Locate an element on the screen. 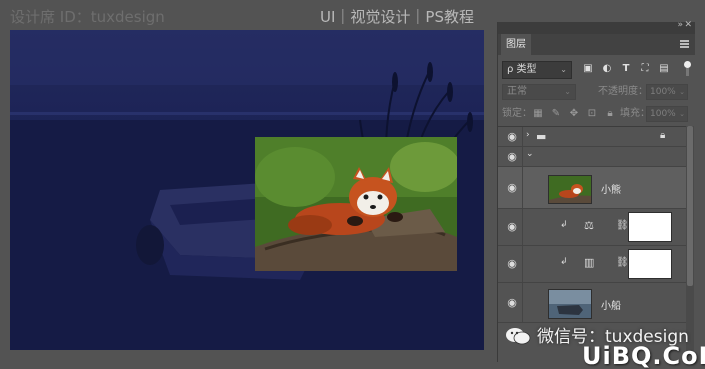 This screenshot has height=369, width=705. panel-tab-bar: 图层 is located at coordinates (596, 44).